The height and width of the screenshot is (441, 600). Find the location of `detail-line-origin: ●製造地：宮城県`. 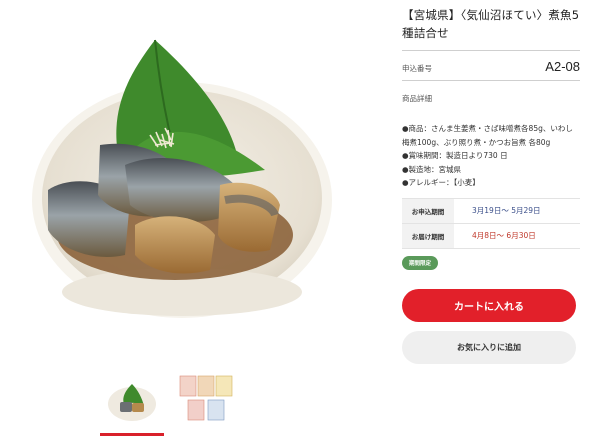

detail-line-origin: ●製造地：宮城県 is located at coordinates (432, 169).